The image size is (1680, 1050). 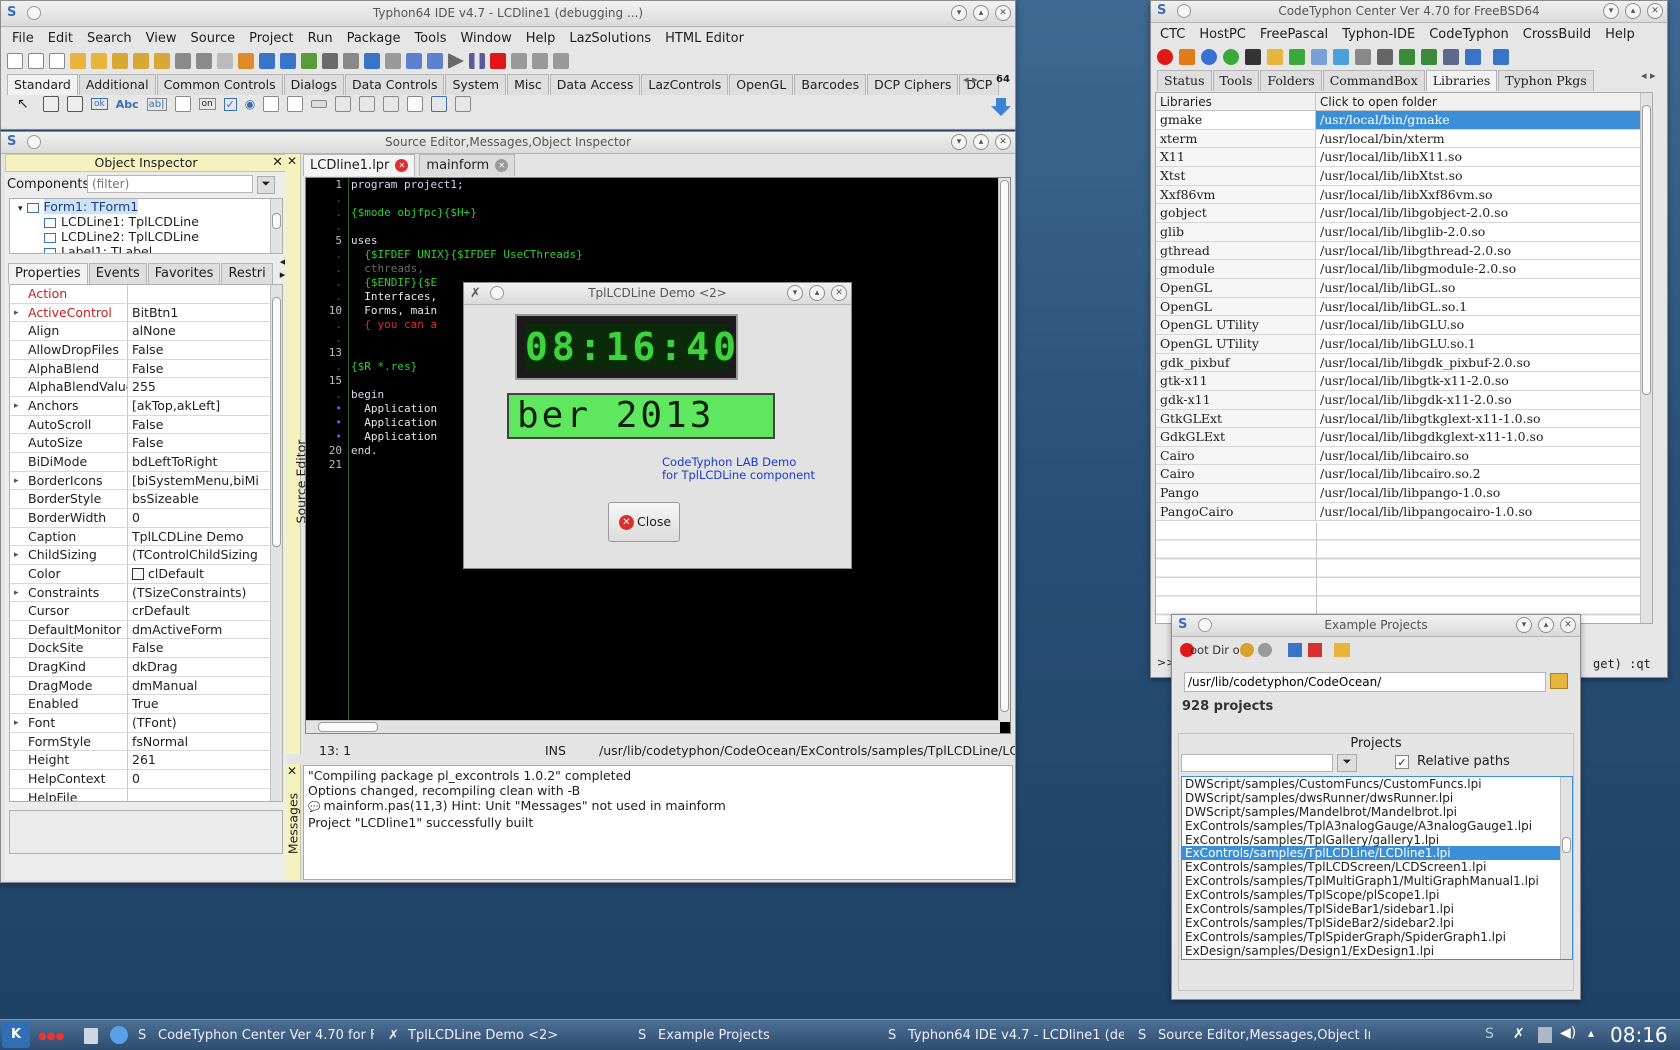 I want to click on step-out-icon, so click(x=540, y=61).